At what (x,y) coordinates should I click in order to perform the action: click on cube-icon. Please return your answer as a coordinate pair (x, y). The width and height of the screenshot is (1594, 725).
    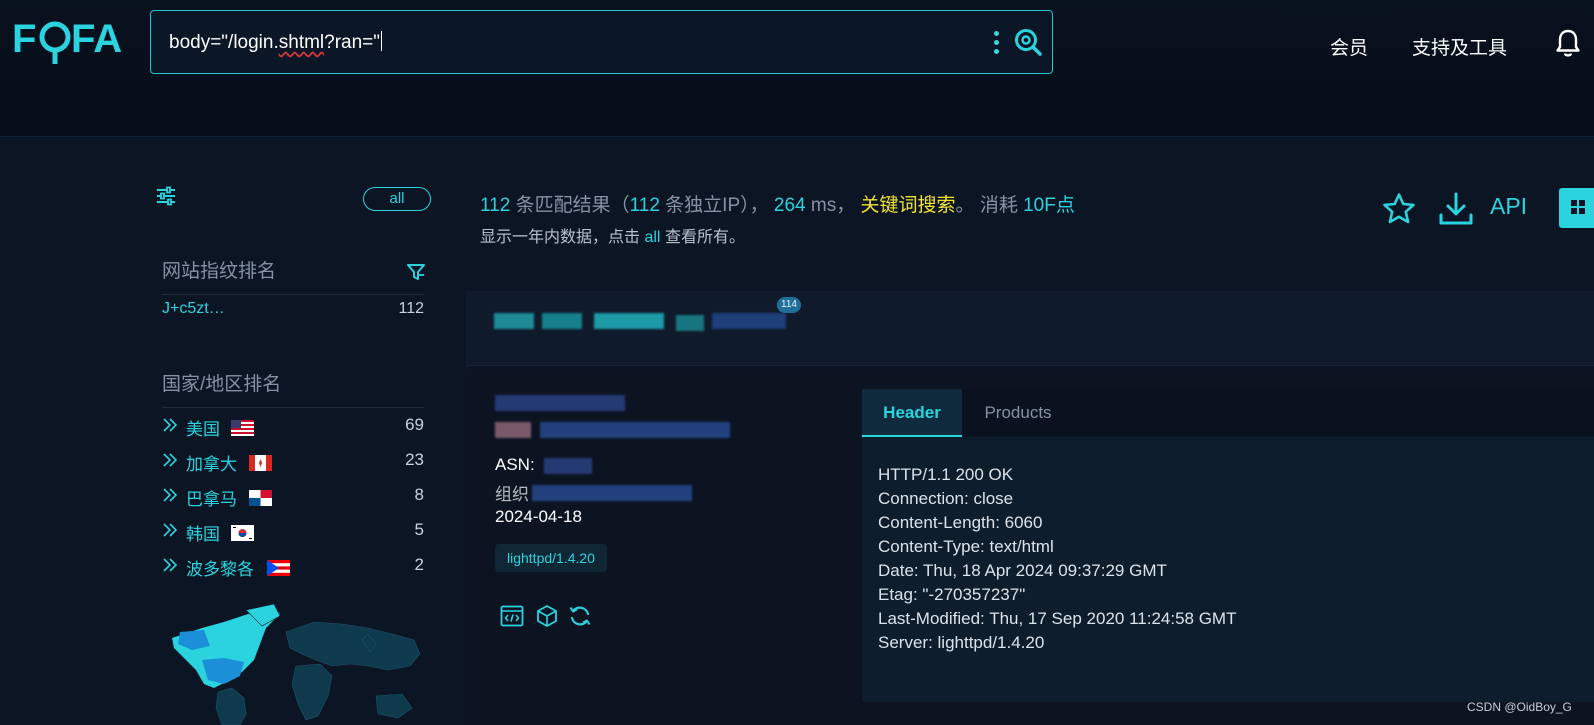
    Looking at the image, I should click on (547, 616).